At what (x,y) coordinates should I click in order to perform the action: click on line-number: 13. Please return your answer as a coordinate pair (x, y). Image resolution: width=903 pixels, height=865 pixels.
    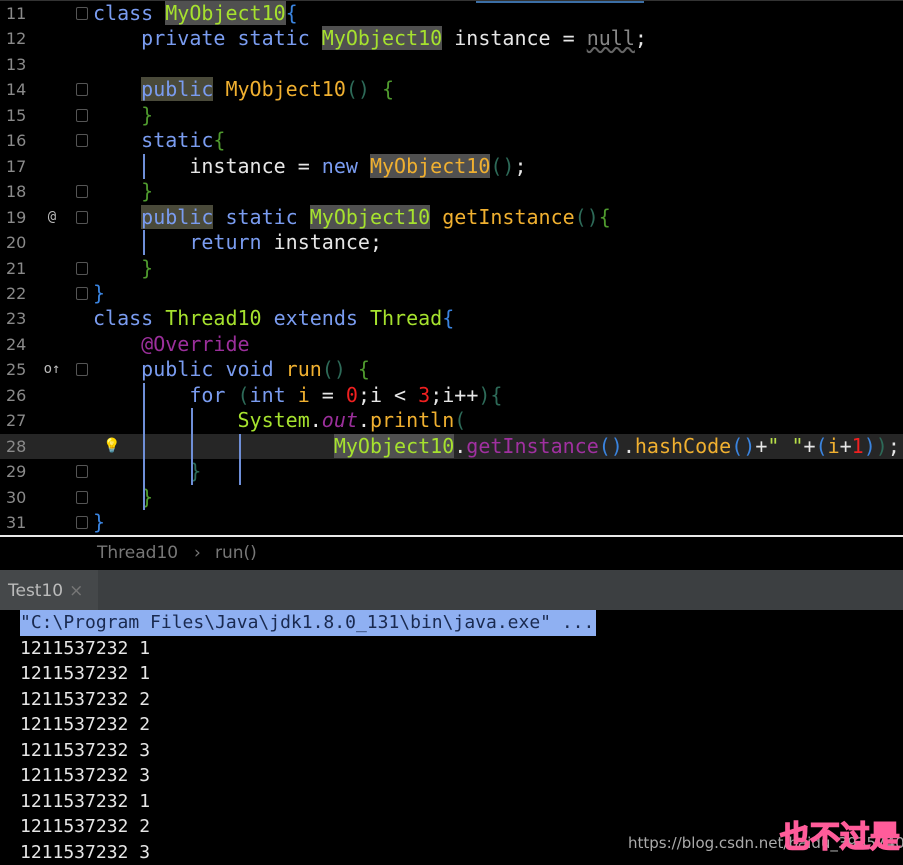
    Looking at the image, I should click on (26, 65).